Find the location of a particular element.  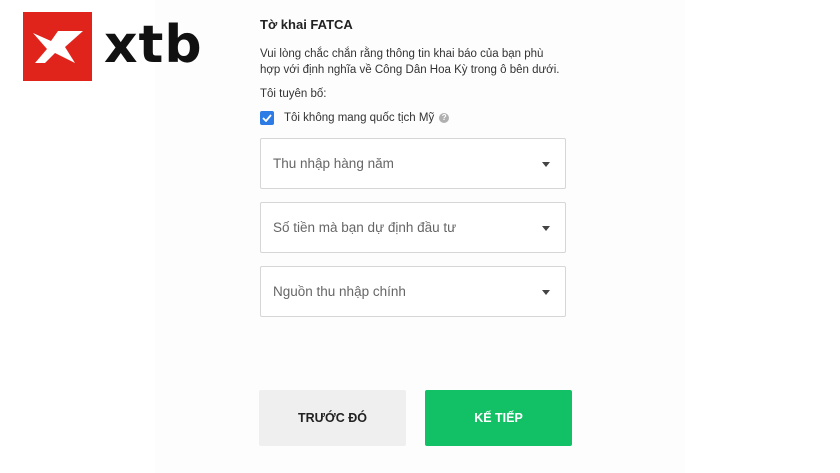

xtb-x-icon is located at coordinates (57, 46).